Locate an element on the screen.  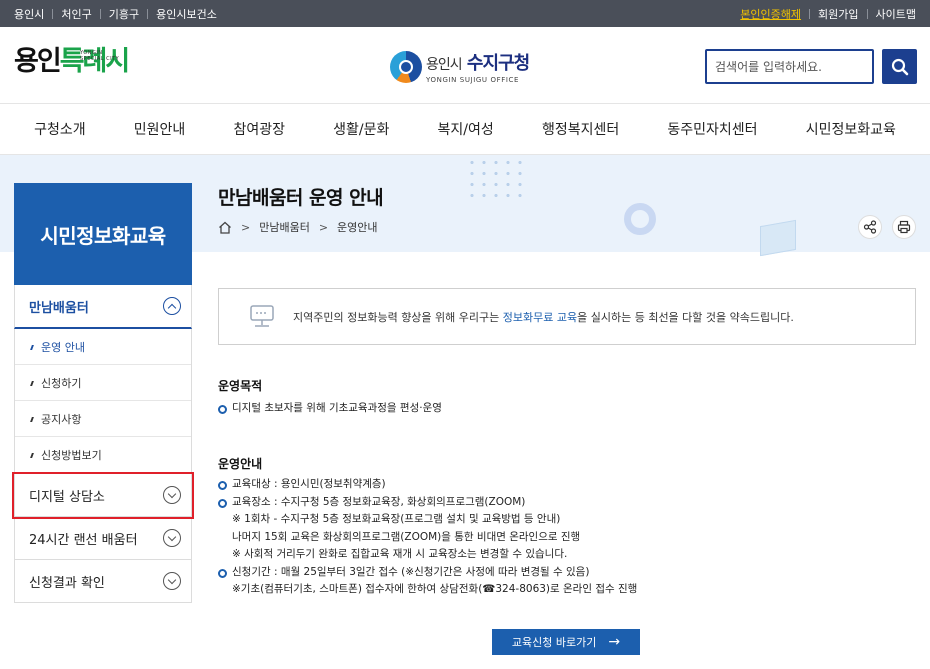
sujigu-logo: 용인시 수지구청 YONGIN SUJIGU OFFICE is located at coordinates (460, 66).